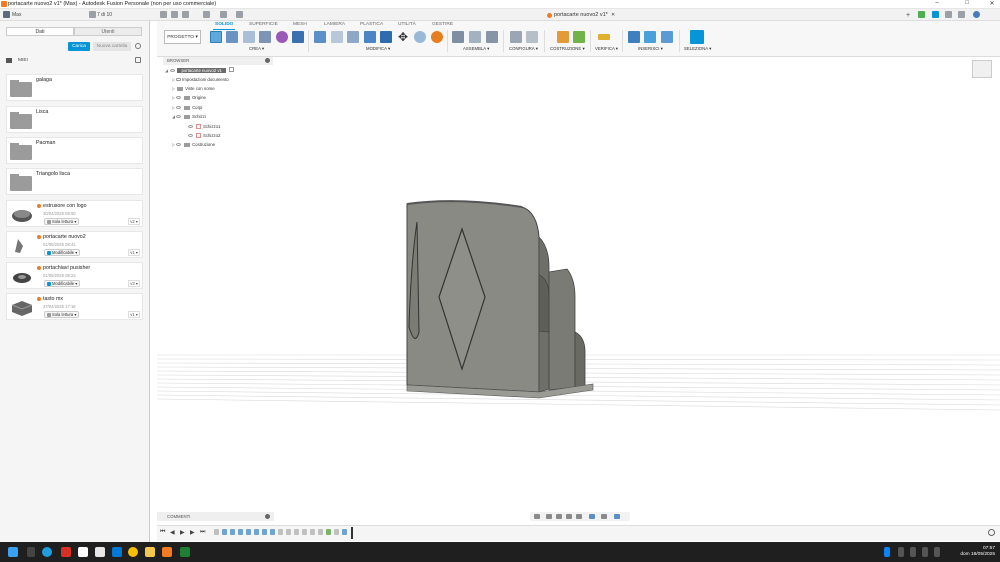 Image resolution: width=1000 pixels, height=562 pixels. I want to click on fusion-taskbar-icon, so click(167, 552).